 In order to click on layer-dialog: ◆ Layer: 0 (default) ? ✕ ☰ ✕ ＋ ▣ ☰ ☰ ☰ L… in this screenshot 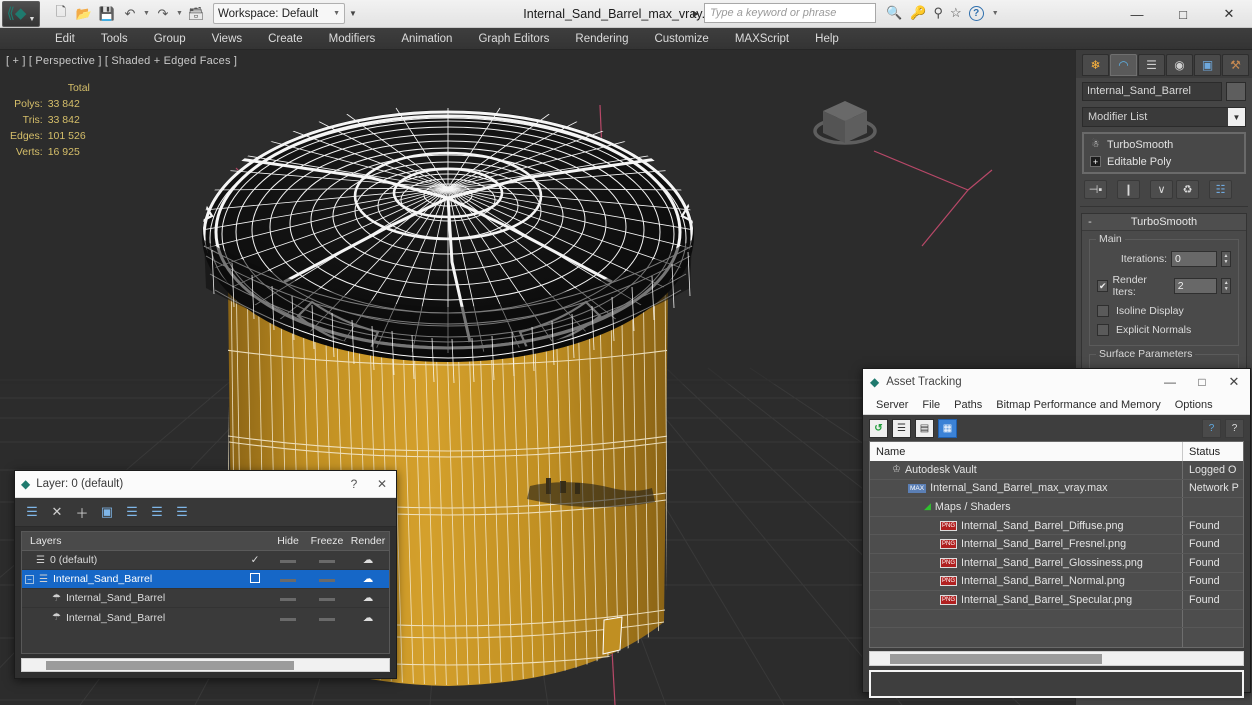, I will do `click(205, 574)`.